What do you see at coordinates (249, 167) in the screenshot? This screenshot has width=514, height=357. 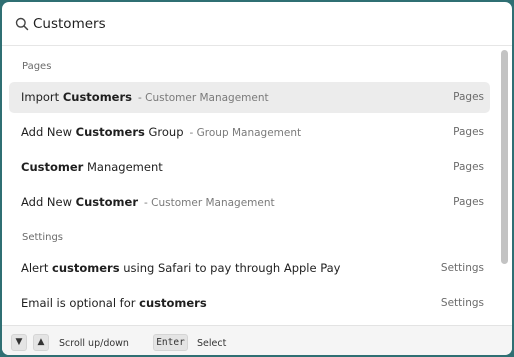 I see `result-row: Customer Management Pages` at bounding box center [249, 167].